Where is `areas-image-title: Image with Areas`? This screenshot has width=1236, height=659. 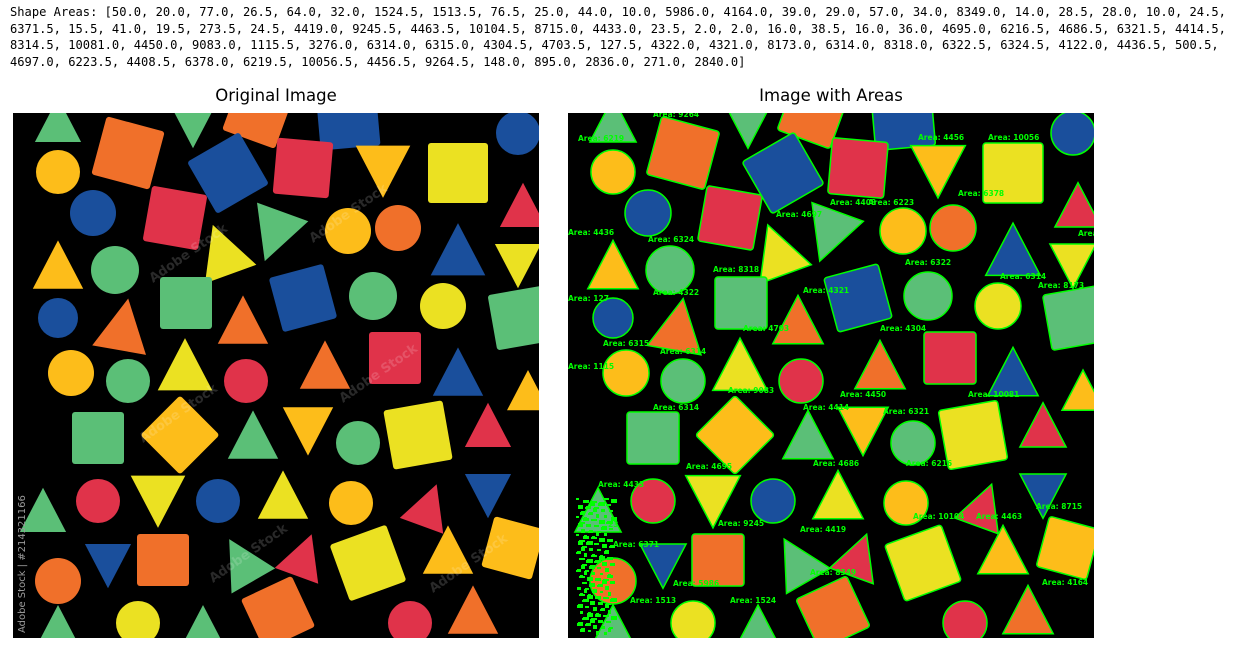 areas-image-title: Image with Areas is located at coordinates (831, 95).